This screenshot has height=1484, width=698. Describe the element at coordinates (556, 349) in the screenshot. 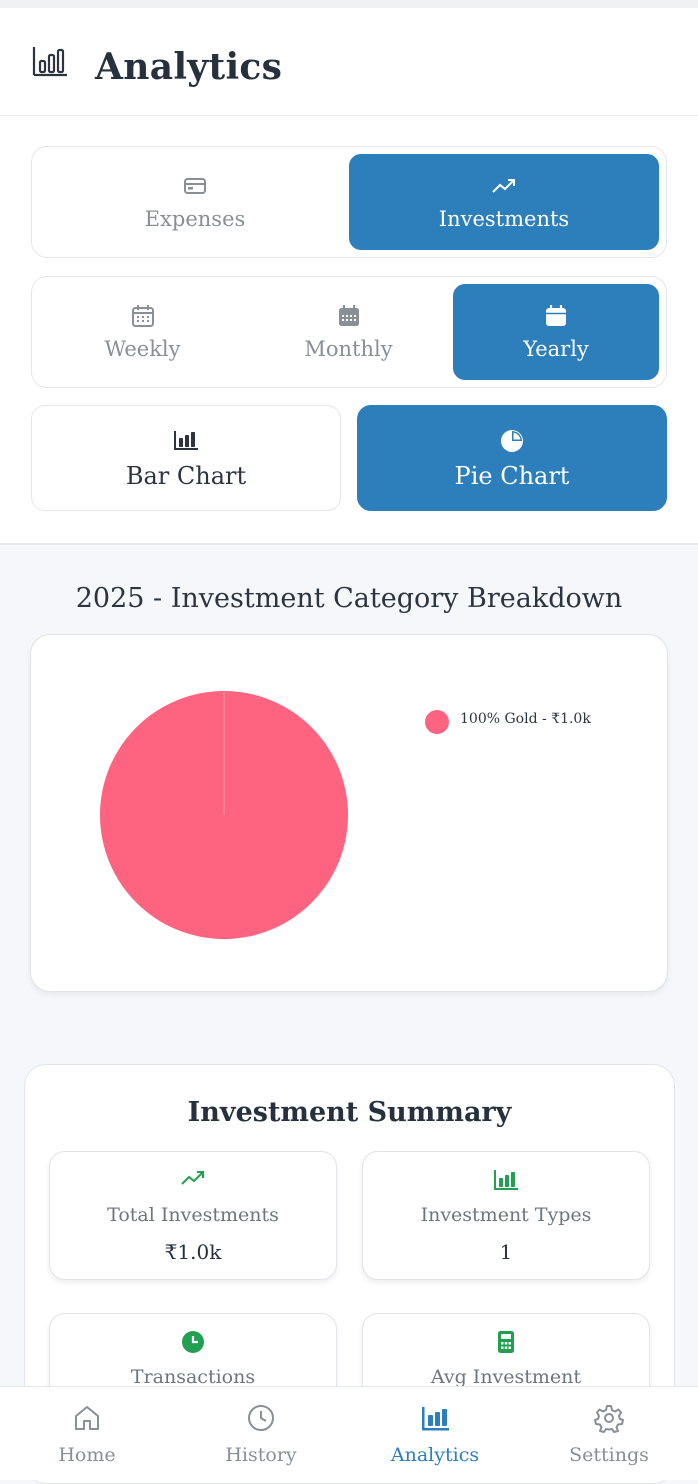

I see `tab-yearly-label: Yearly` at that location.